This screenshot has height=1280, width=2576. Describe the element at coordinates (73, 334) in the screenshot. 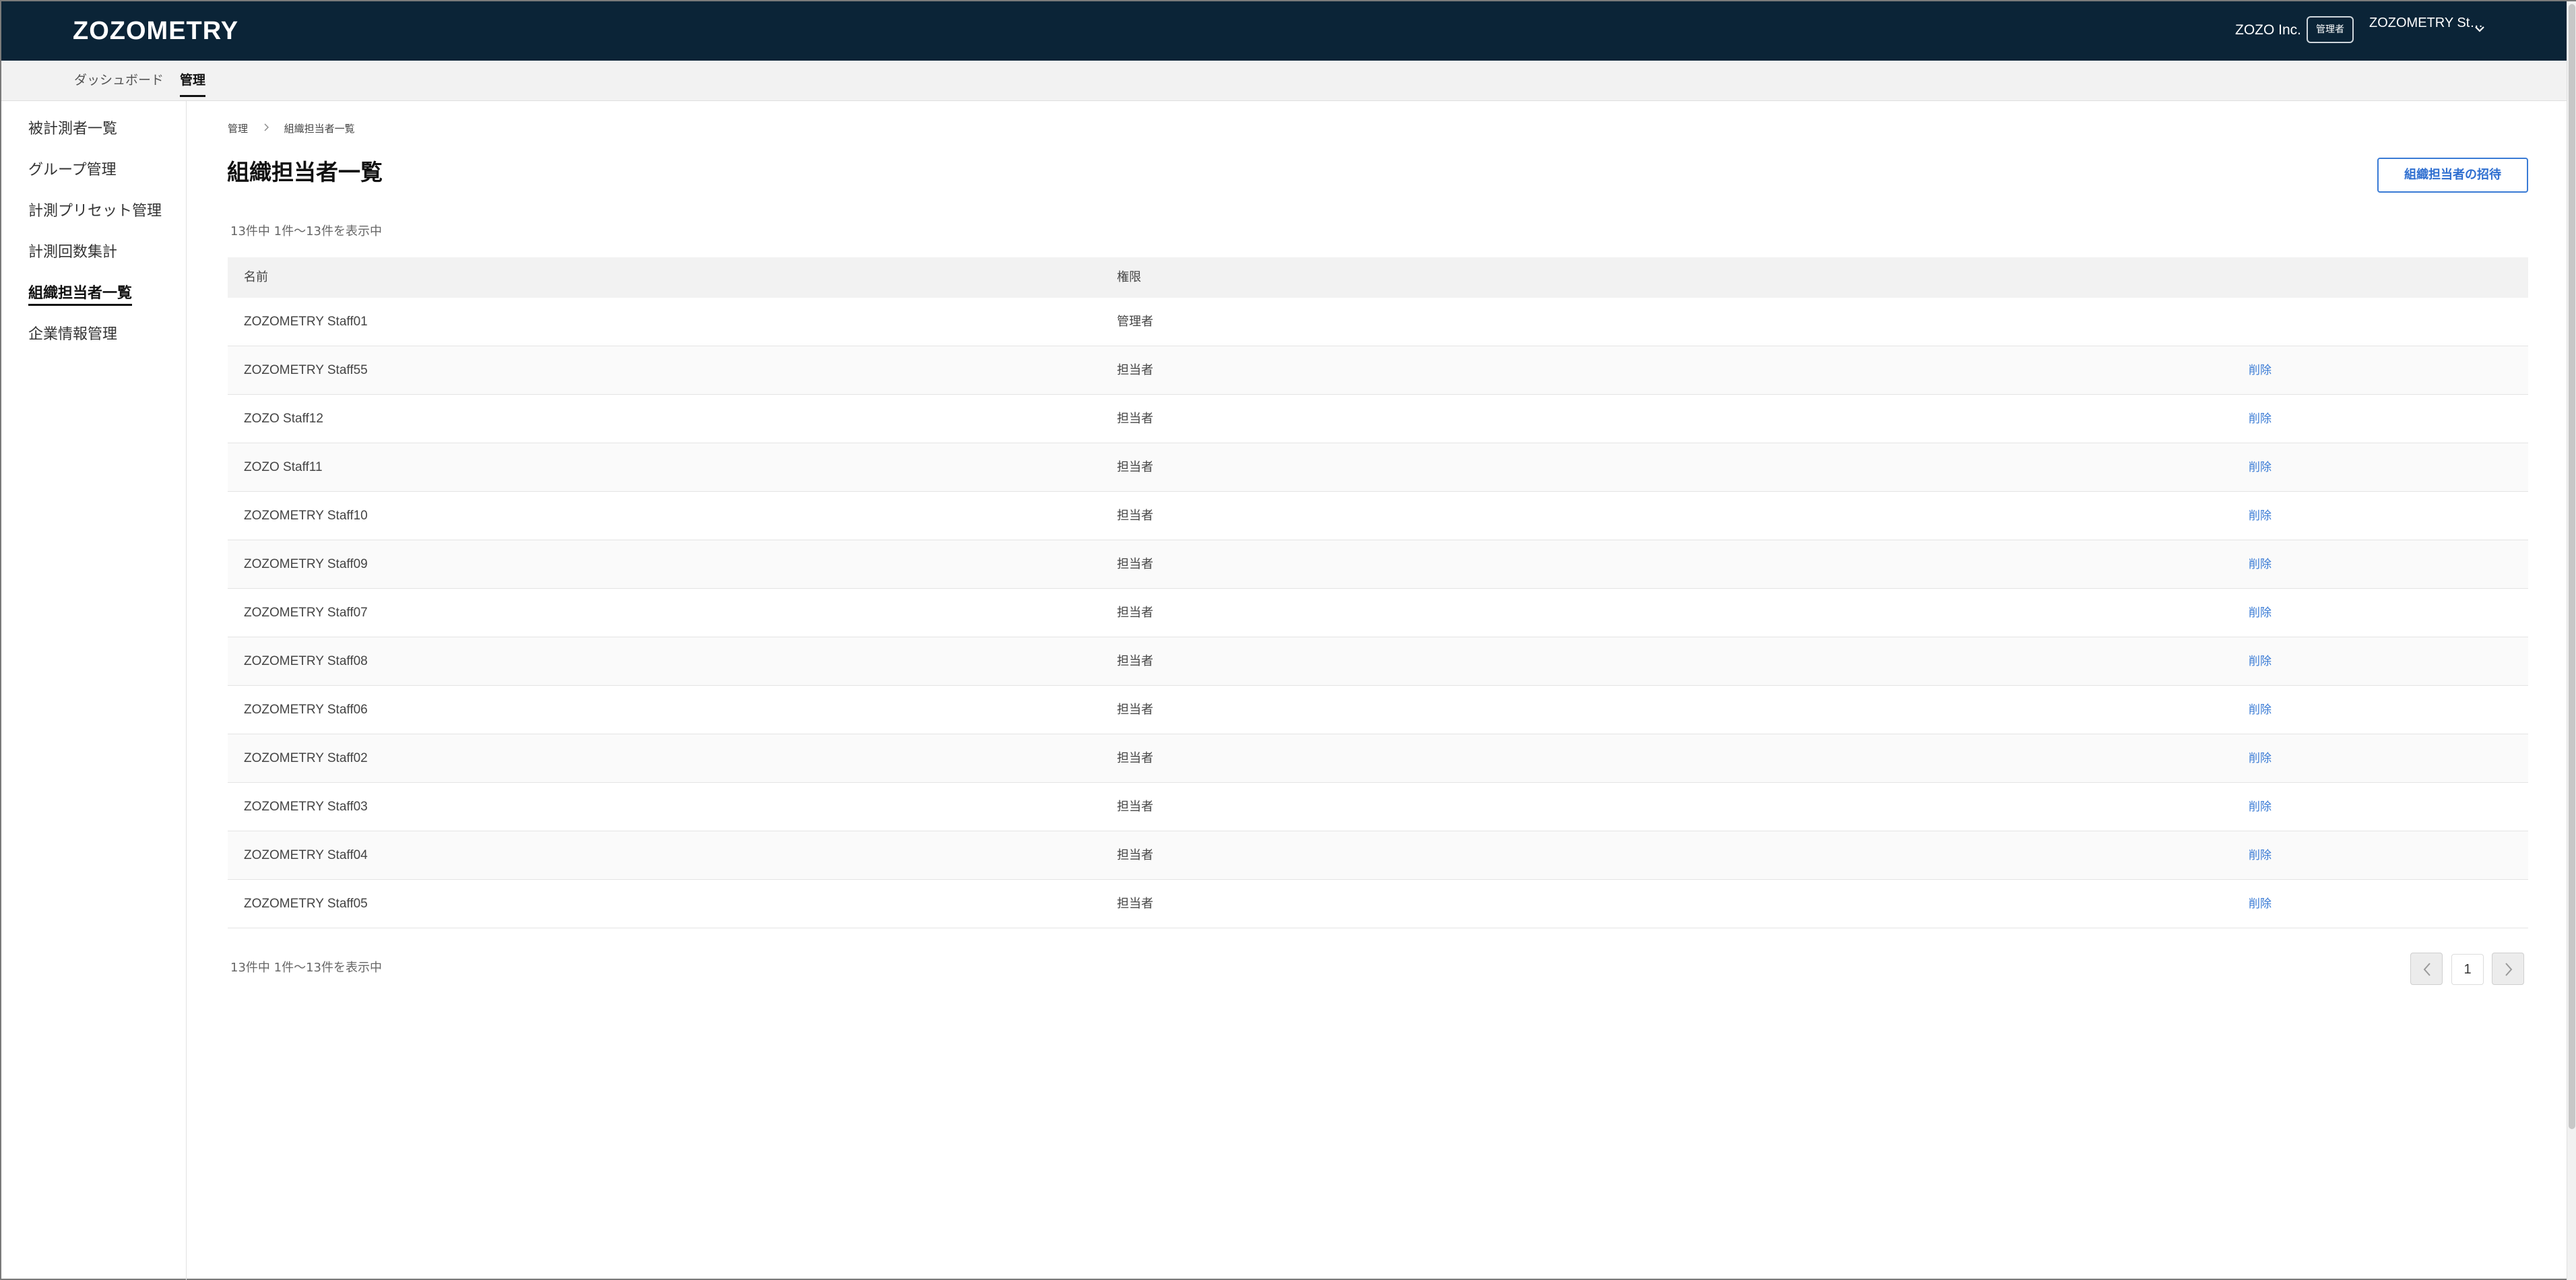

I see `sidebar-item-company-info: 企業情報管理` at that location.